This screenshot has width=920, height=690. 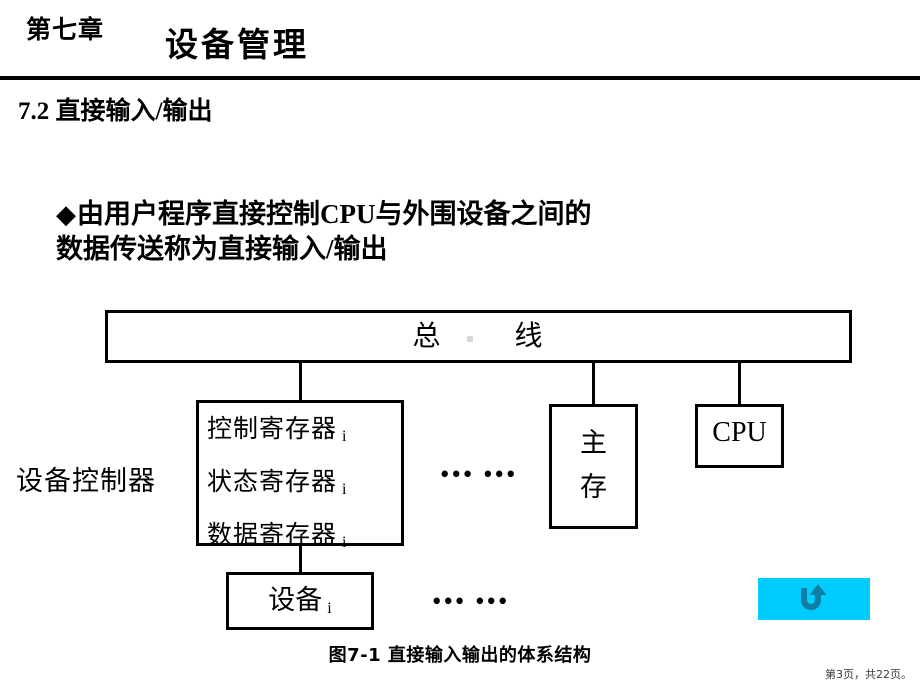 What do you see at coordinates (868, 674) in the screenshot?
I see `page-footer: 第3页，共22页。` at bounding box center [868, 674].